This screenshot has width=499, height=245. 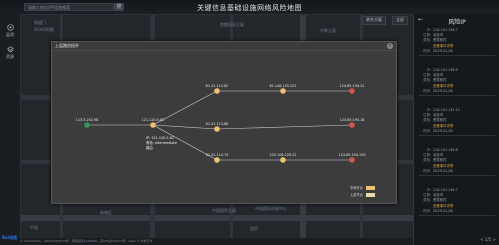 What do you see at coordinates (328, 30) in the screenshot?
I see `map-label: 中联大厦` at bounding box center [328, 30].